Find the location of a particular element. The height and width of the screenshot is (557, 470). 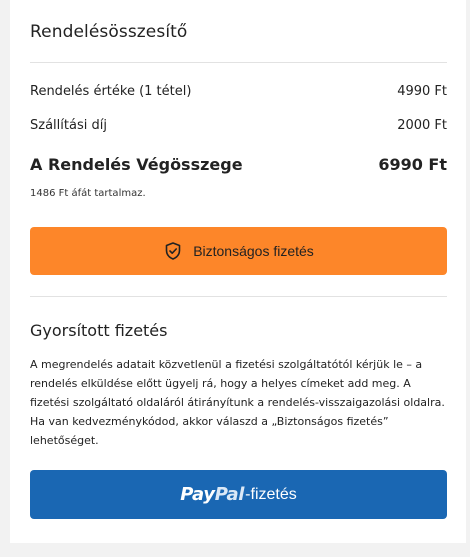

shield-check-icon is located at coordinates (173, 251).